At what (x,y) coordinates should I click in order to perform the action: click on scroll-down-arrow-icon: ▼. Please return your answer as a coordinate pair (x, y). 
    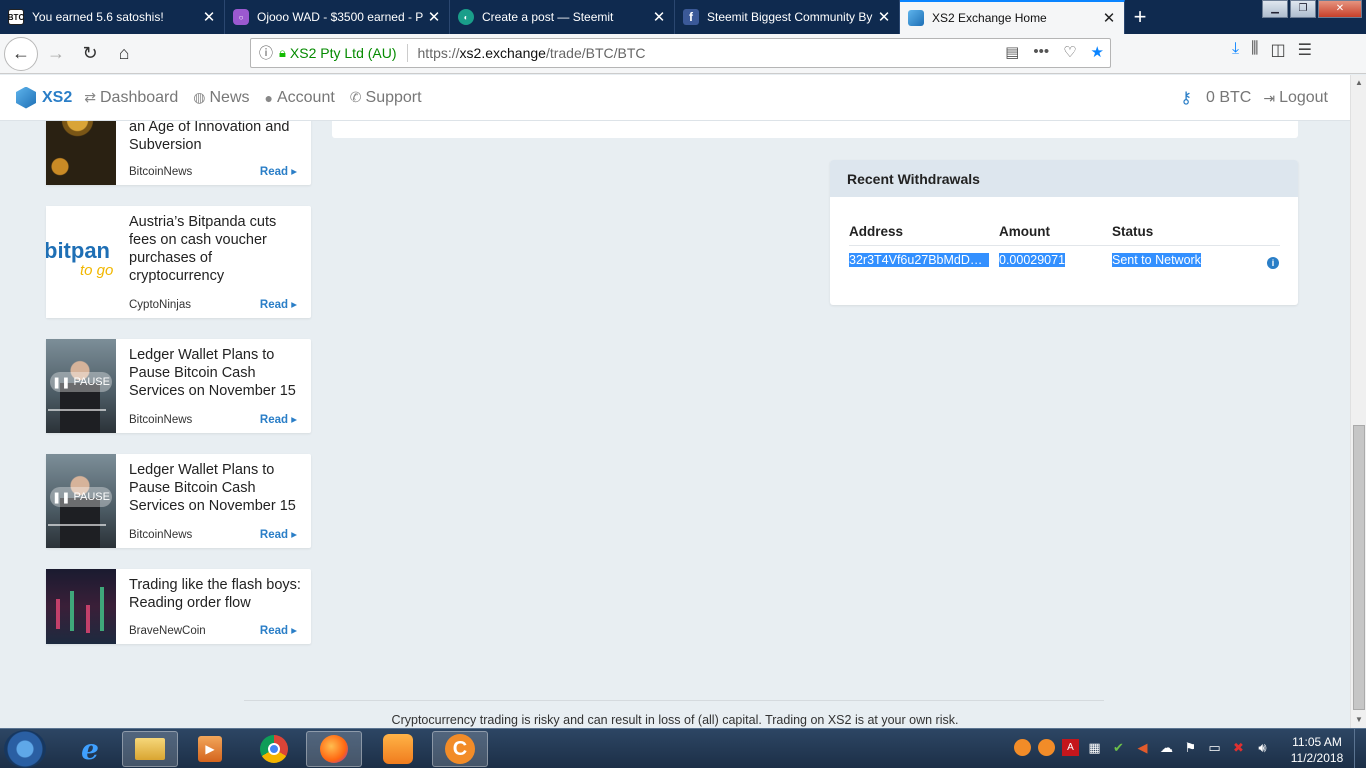
    Looking at the image, I should click on (1358, 720).